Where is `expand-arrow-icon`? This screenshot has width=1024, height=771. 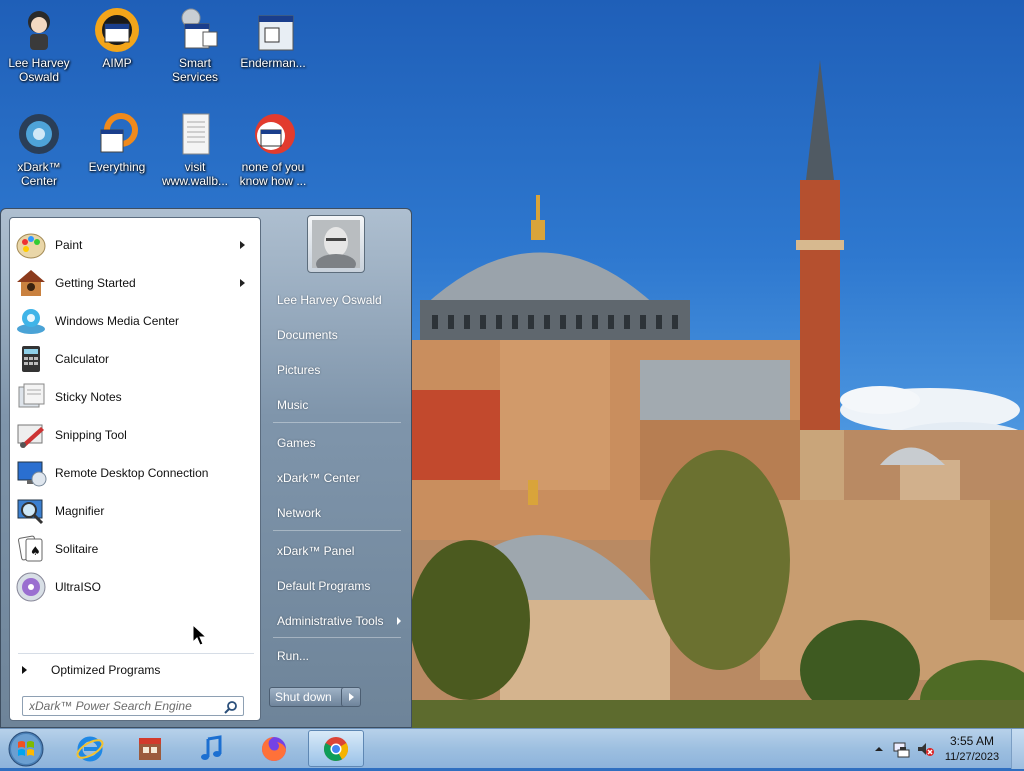 expand-arrow-icon is located at coordinates (24, 670).